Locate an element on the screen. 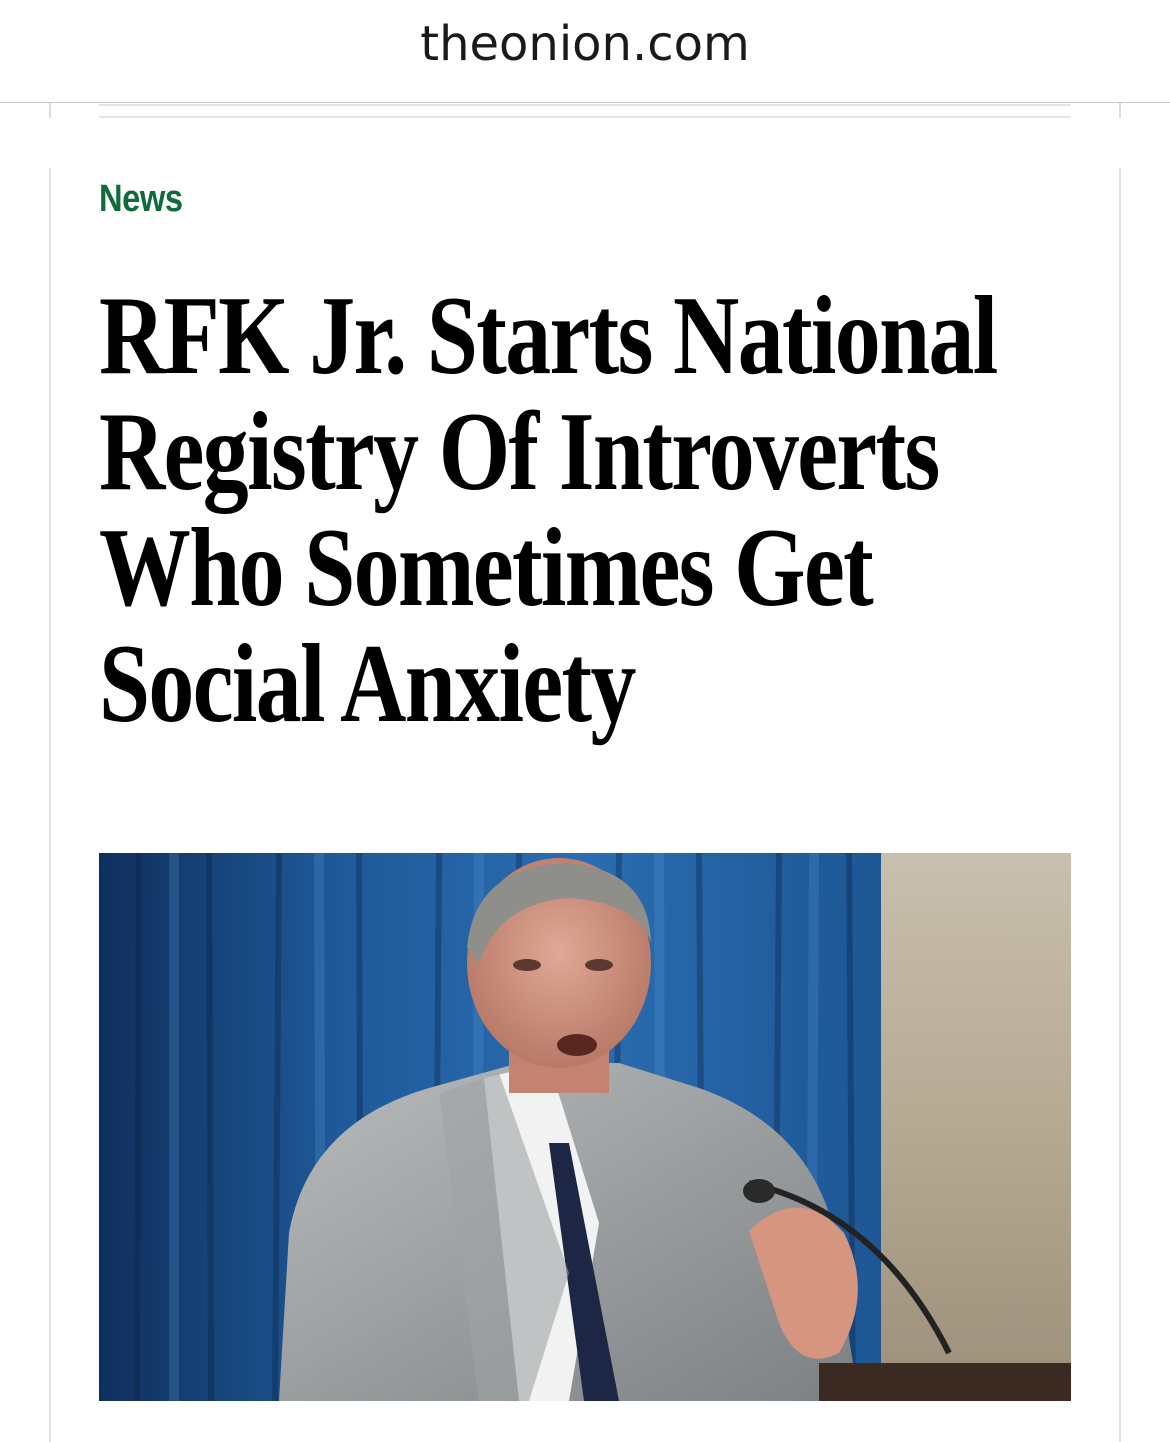  browser-address-bar: theonion.com is located at coordinates (585, 51).